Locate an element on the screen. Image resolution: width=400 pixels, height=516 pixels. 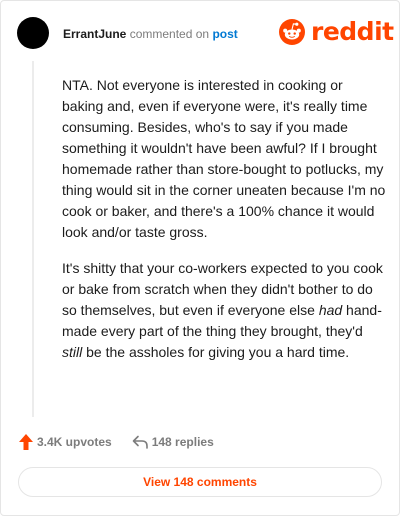
post-link: post is located at coordinates (224, 34).